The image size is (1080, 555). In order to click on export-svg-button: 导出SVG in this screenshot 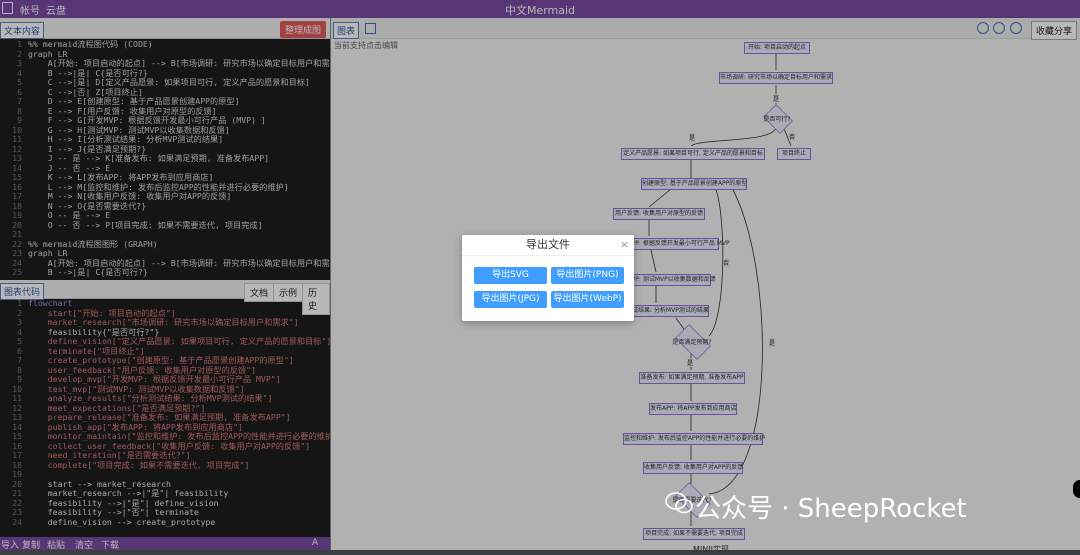, I will do `click(510, 275)`.